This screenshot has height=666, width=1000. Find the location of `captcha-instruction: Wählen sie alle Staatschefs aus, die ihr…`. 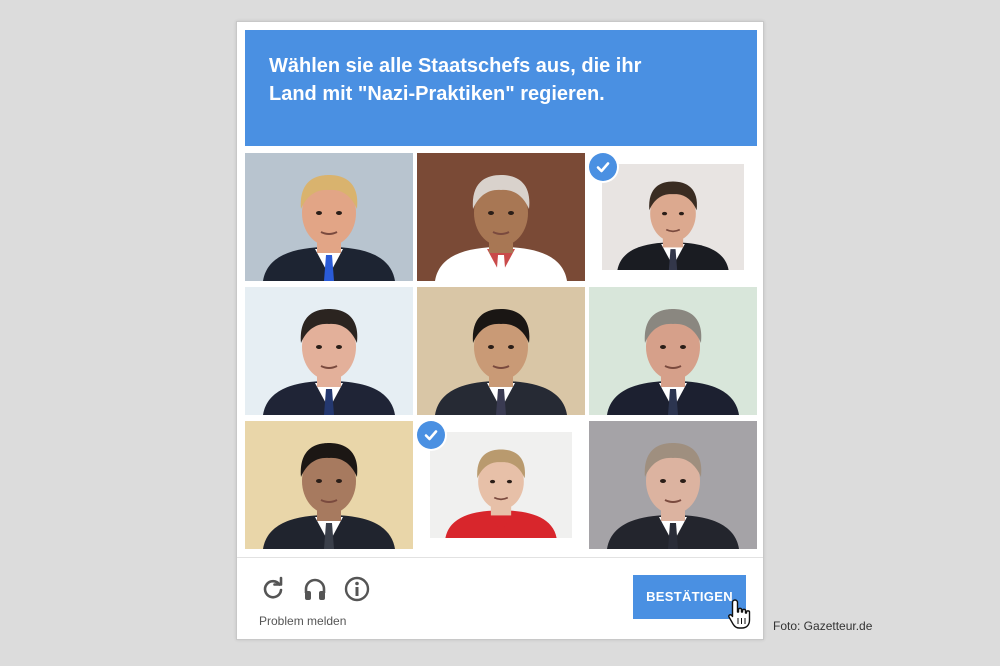

captcha-instruction: Wählen sie alle Staatschefs aus, die ihr… is located at coordinates (455, 80).